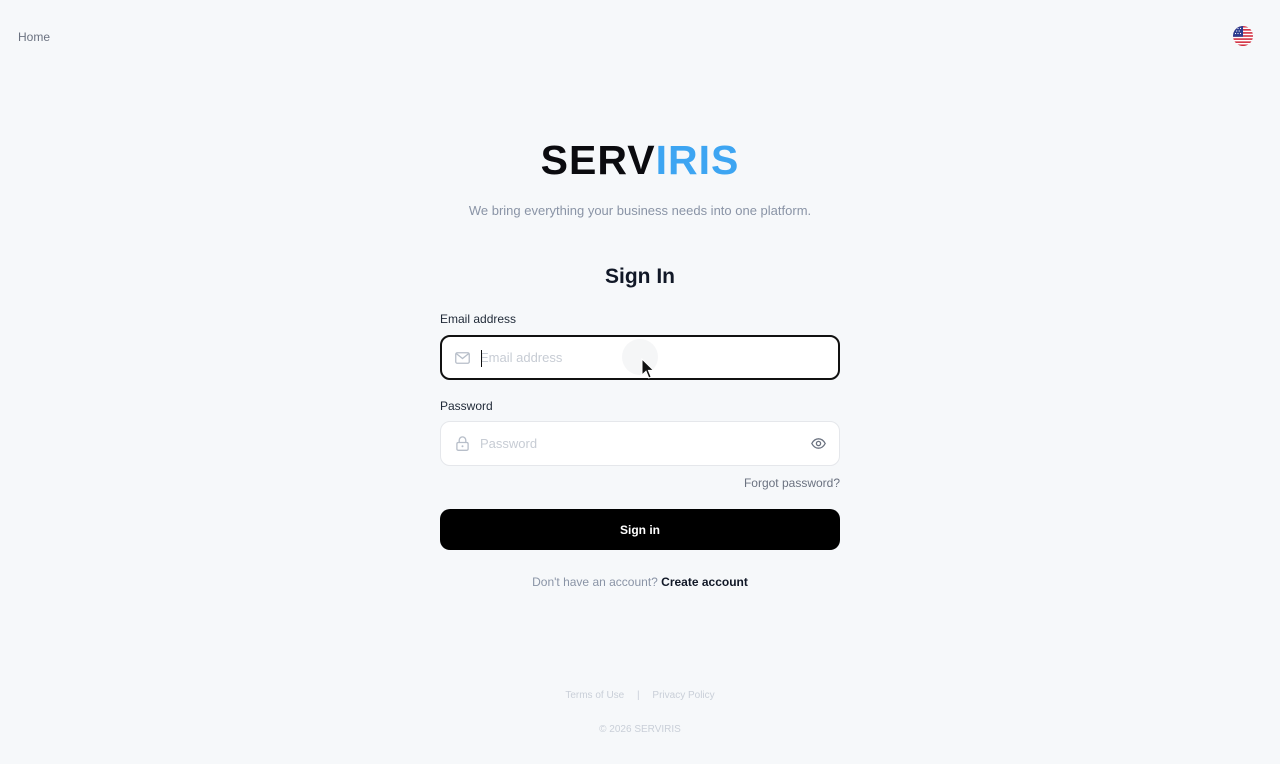 This screenshot has height=764, width=1280. I want to click on brand-logo-part1: SERV, so click(598, 160).